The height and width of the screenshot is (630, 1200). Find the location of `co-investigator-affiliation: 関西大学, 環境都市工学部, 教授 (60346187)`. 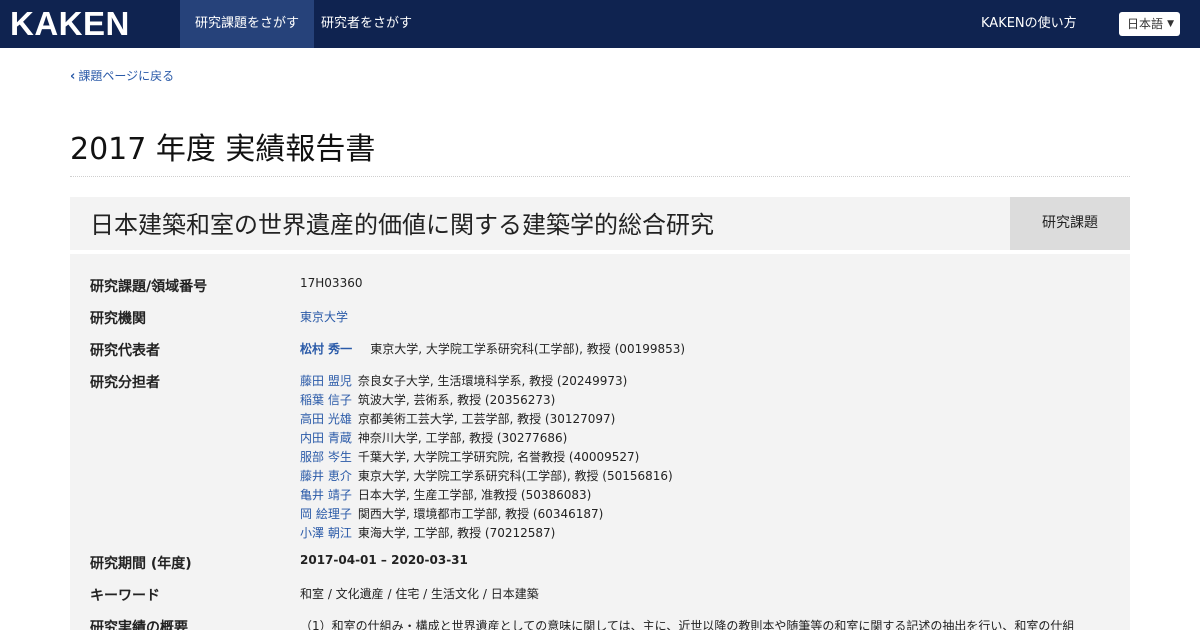

co-investigator-affiliation: 関西大学, 環境都市工学部, 教授 (60346187) is located at coordinates (480, 514).